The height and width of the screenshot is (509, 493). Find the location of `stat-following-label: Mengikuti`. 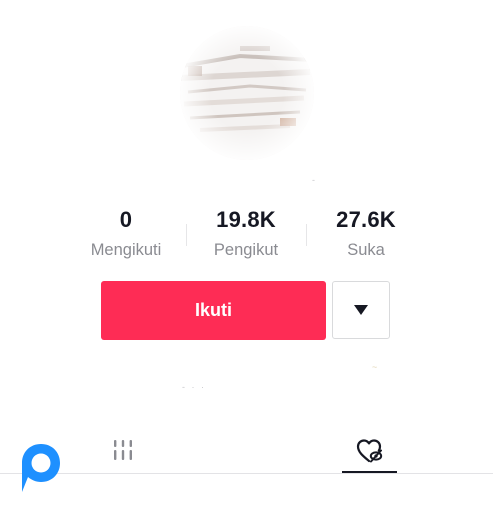

stat-following-label: Mengikuti is located at coordinates (126, 250).